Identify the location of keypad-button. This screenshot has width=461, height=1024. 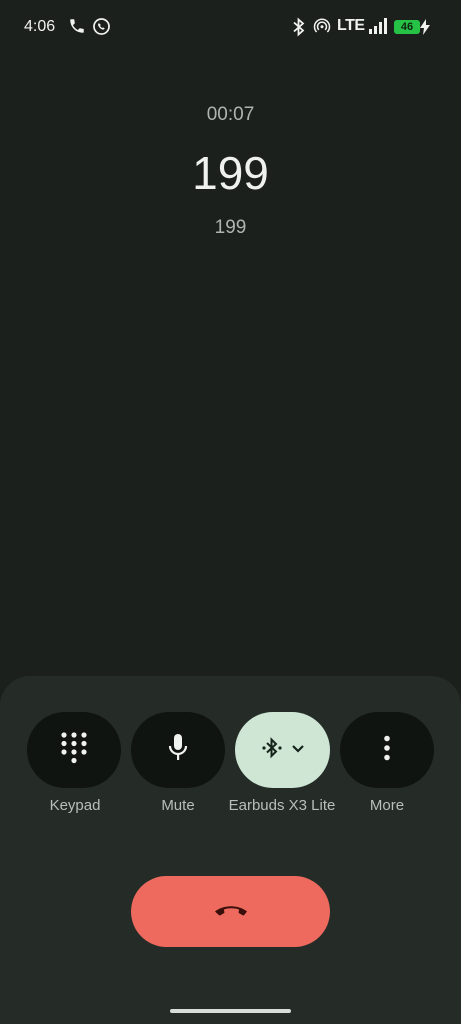
(74, 750).